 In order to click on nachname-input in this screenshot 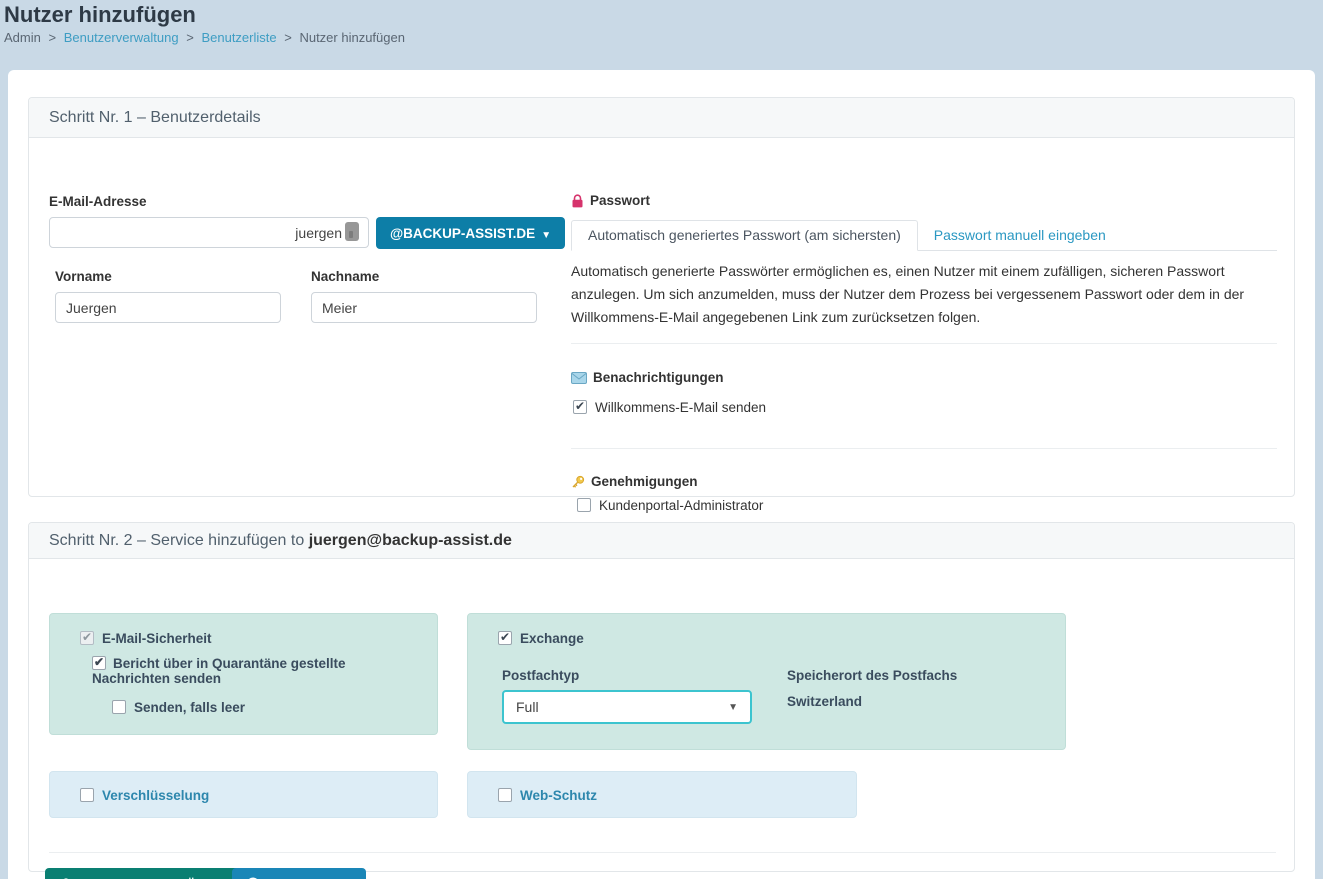, I will do `click(424, 307)`.